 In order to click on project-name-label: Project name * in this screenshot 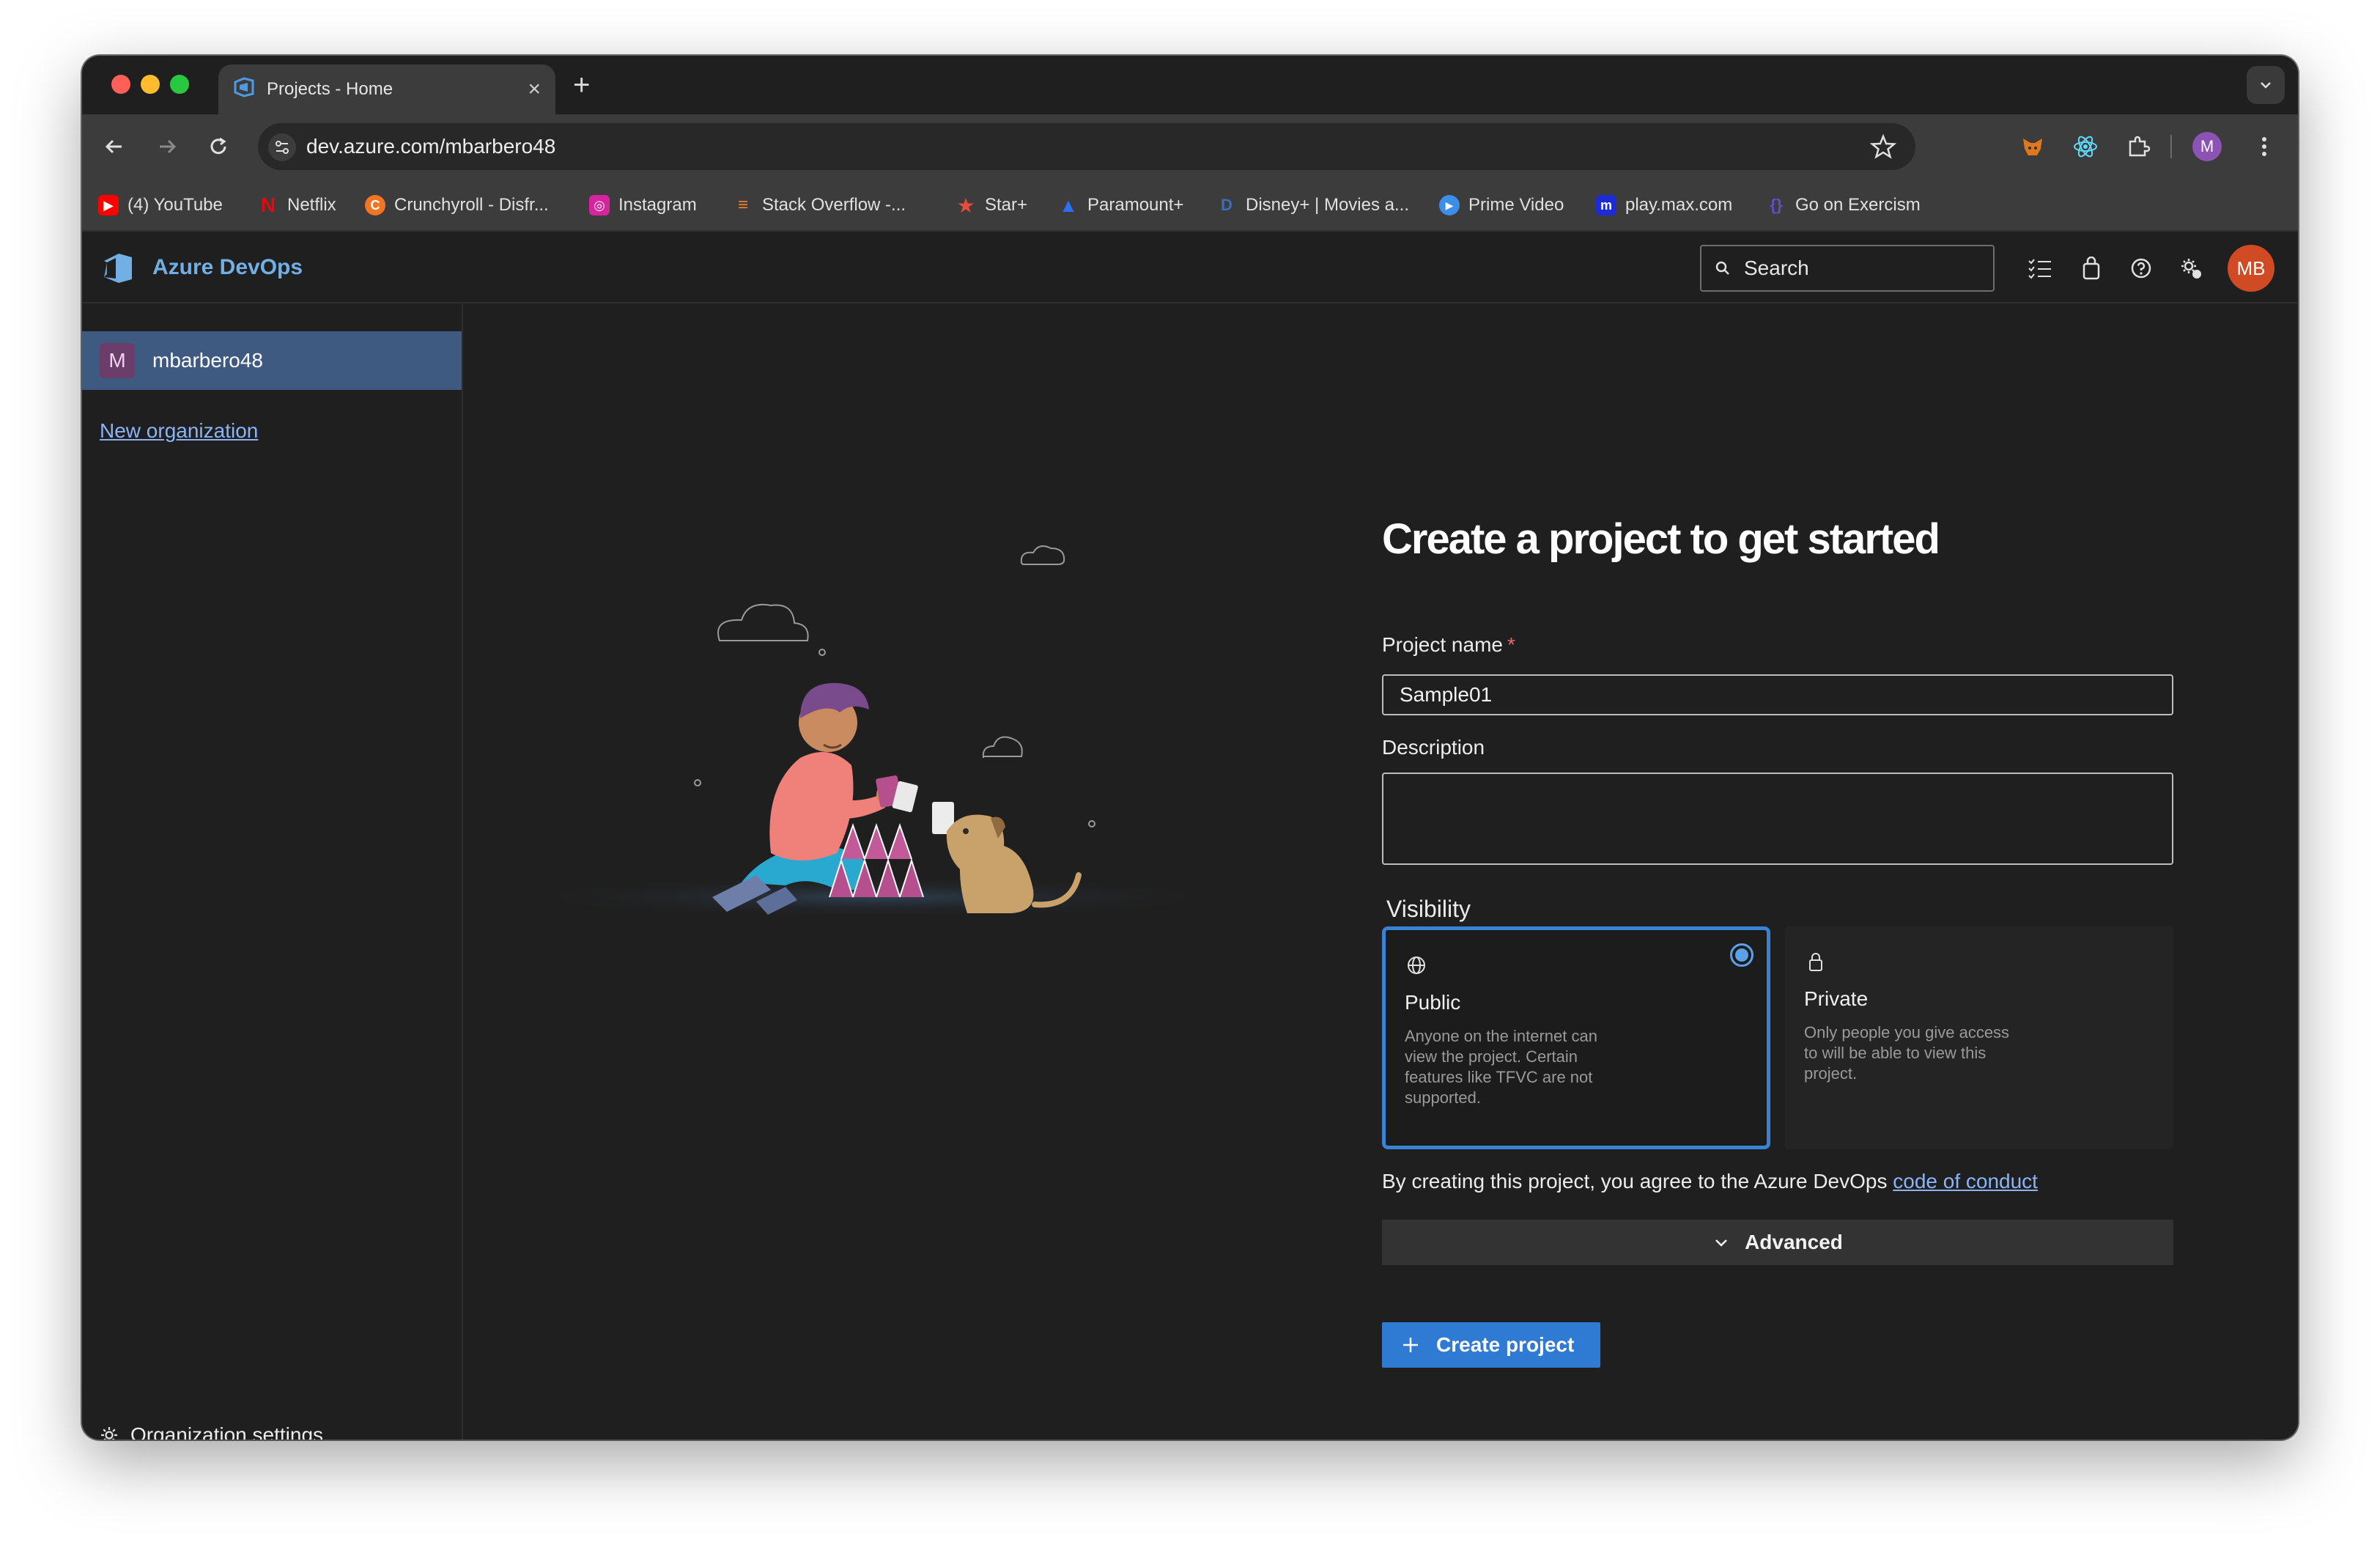, I will do `click(1448, 644)`.